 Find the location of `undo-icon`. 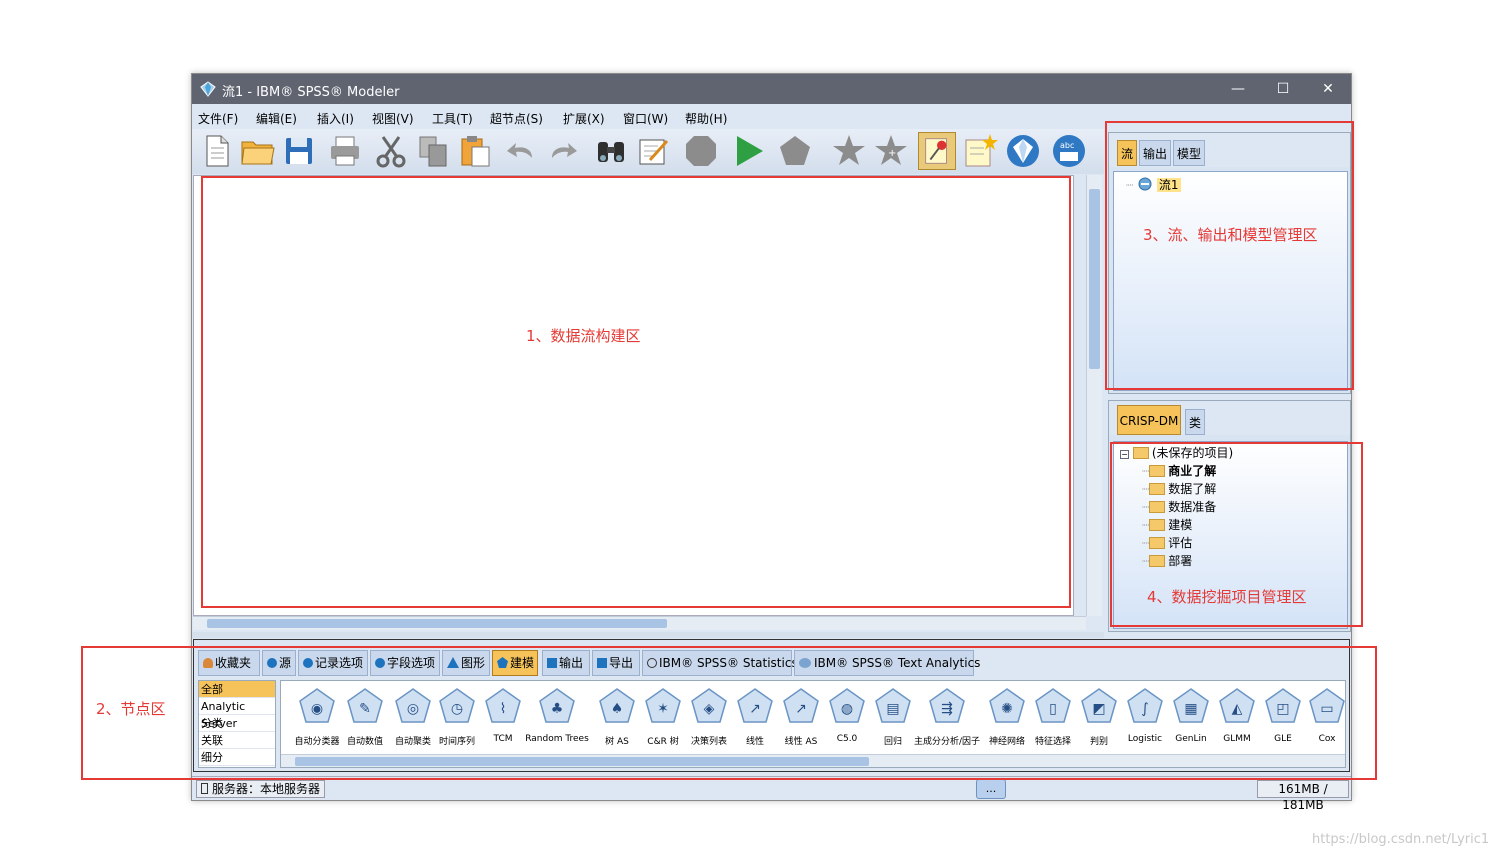

undo-icon is located at coordinates (521, 151).